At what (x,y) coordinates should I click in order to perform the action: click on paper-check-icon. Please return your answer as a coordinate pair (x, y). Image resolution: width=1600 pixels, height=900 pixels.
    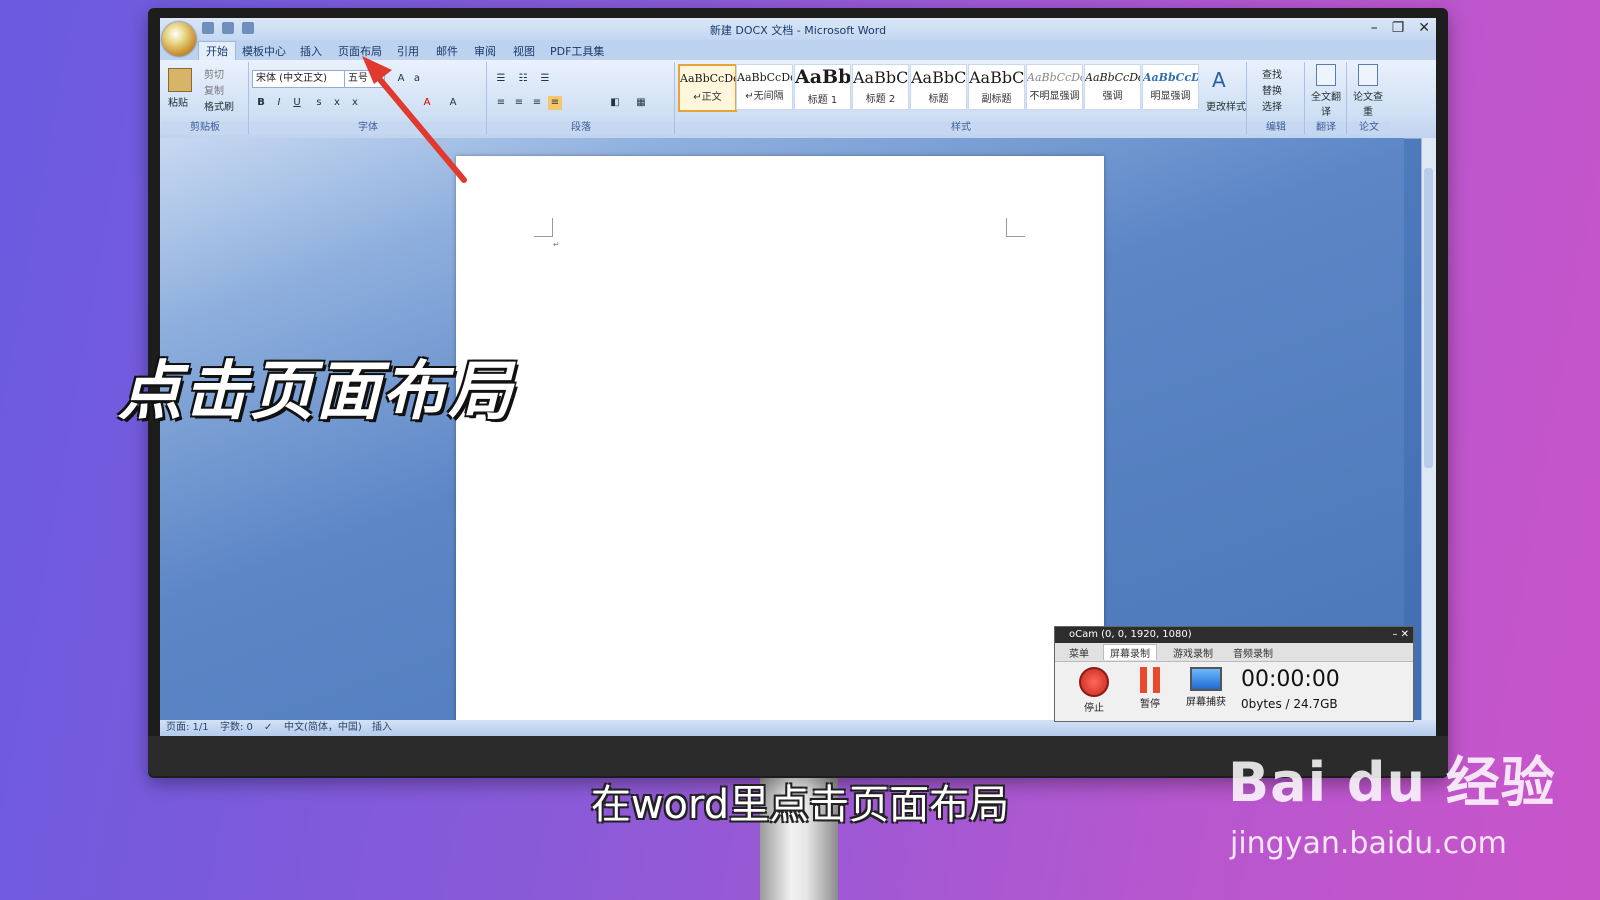
    Looking at the image, I should click on (1368, 75).